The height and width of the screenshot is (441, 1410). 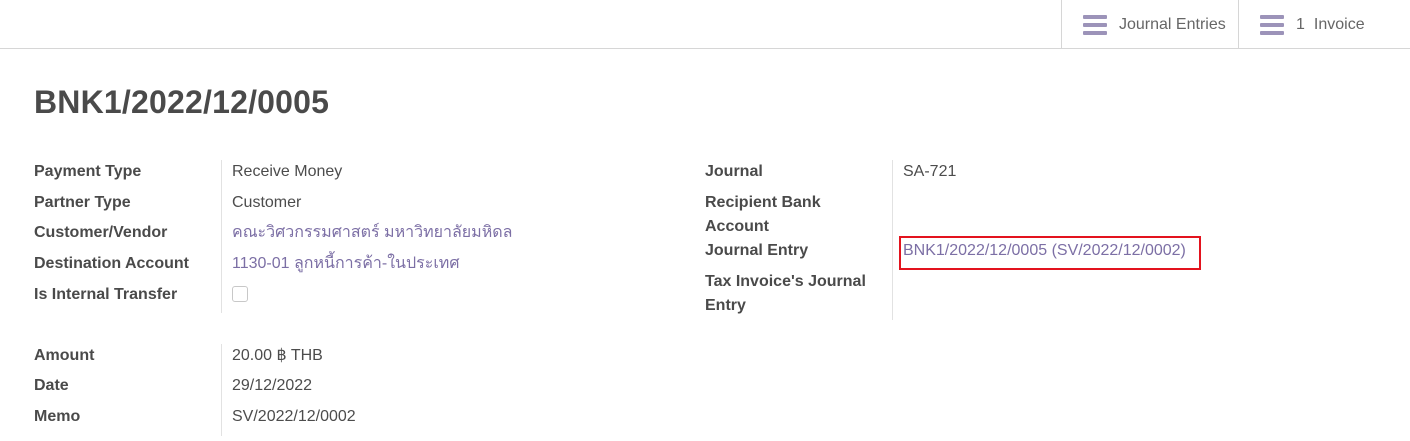 I want to click on customer-vendor-link: คณะวิศวกรรมศาสตร์ มหาวิทยาลัยมหิดล, so click(x=372, y=233).